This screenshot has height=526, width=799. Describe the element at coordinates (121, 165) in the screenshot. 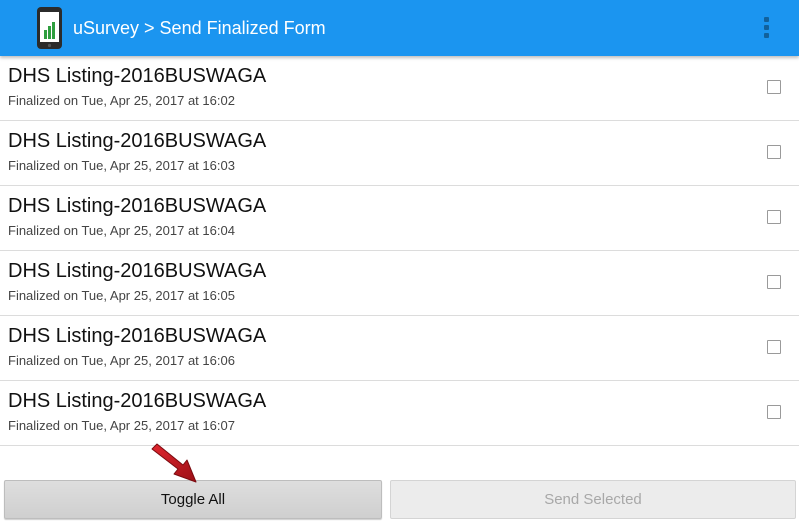

I see `form-finalized-date: Finalized on Tue, Apr 25, 2017 at 16:03` at that location.